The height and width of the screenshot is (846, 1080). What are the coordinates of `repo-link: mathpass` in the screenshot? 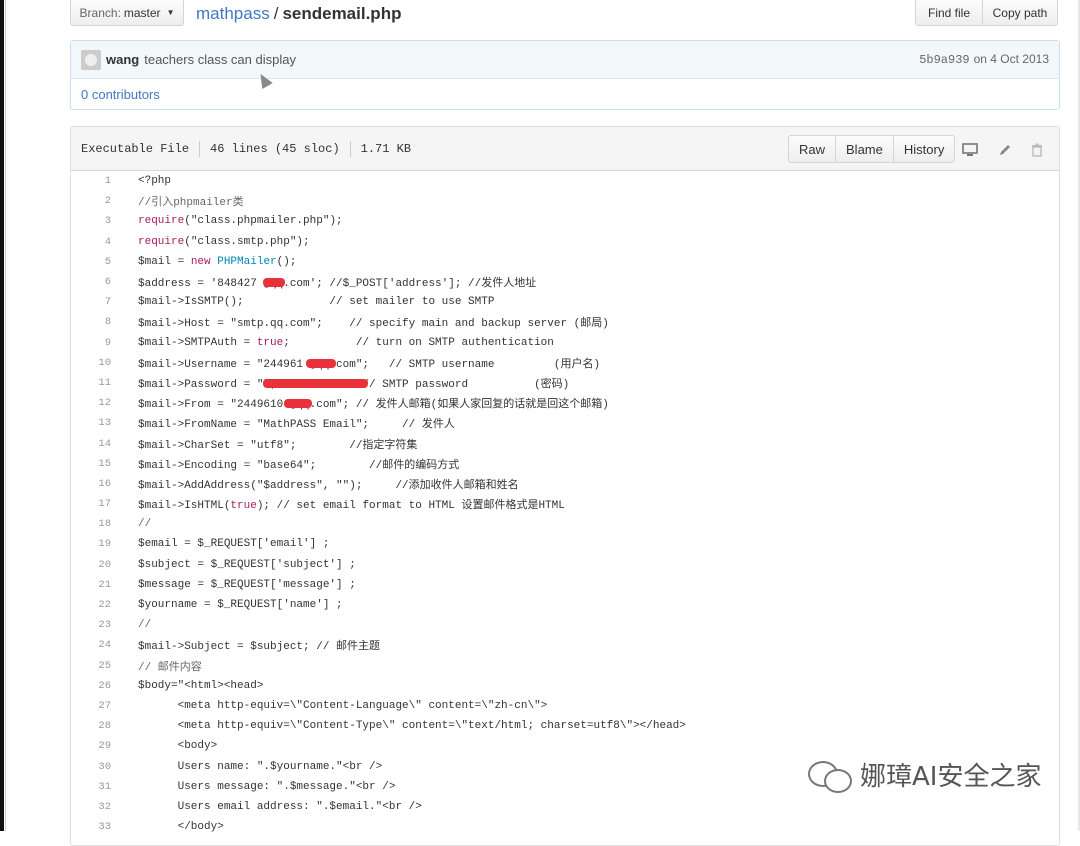 It's located at (233, 13).